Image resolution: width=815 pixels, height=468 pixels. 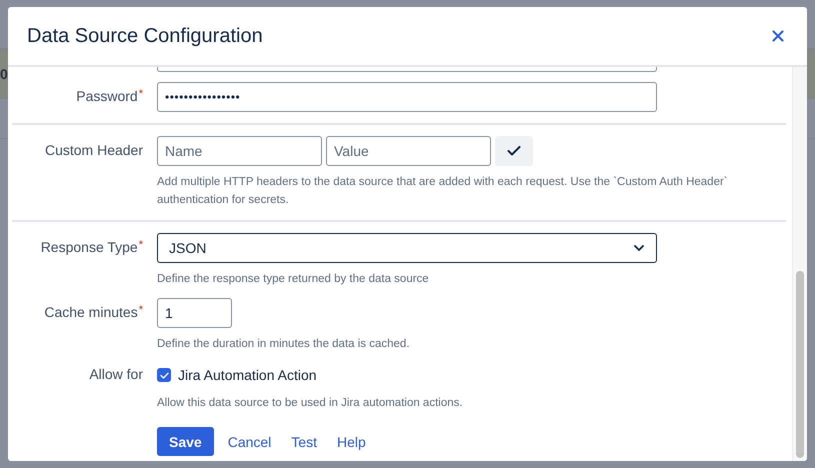 I want to click on checkbox, so click(x=164, y=375).